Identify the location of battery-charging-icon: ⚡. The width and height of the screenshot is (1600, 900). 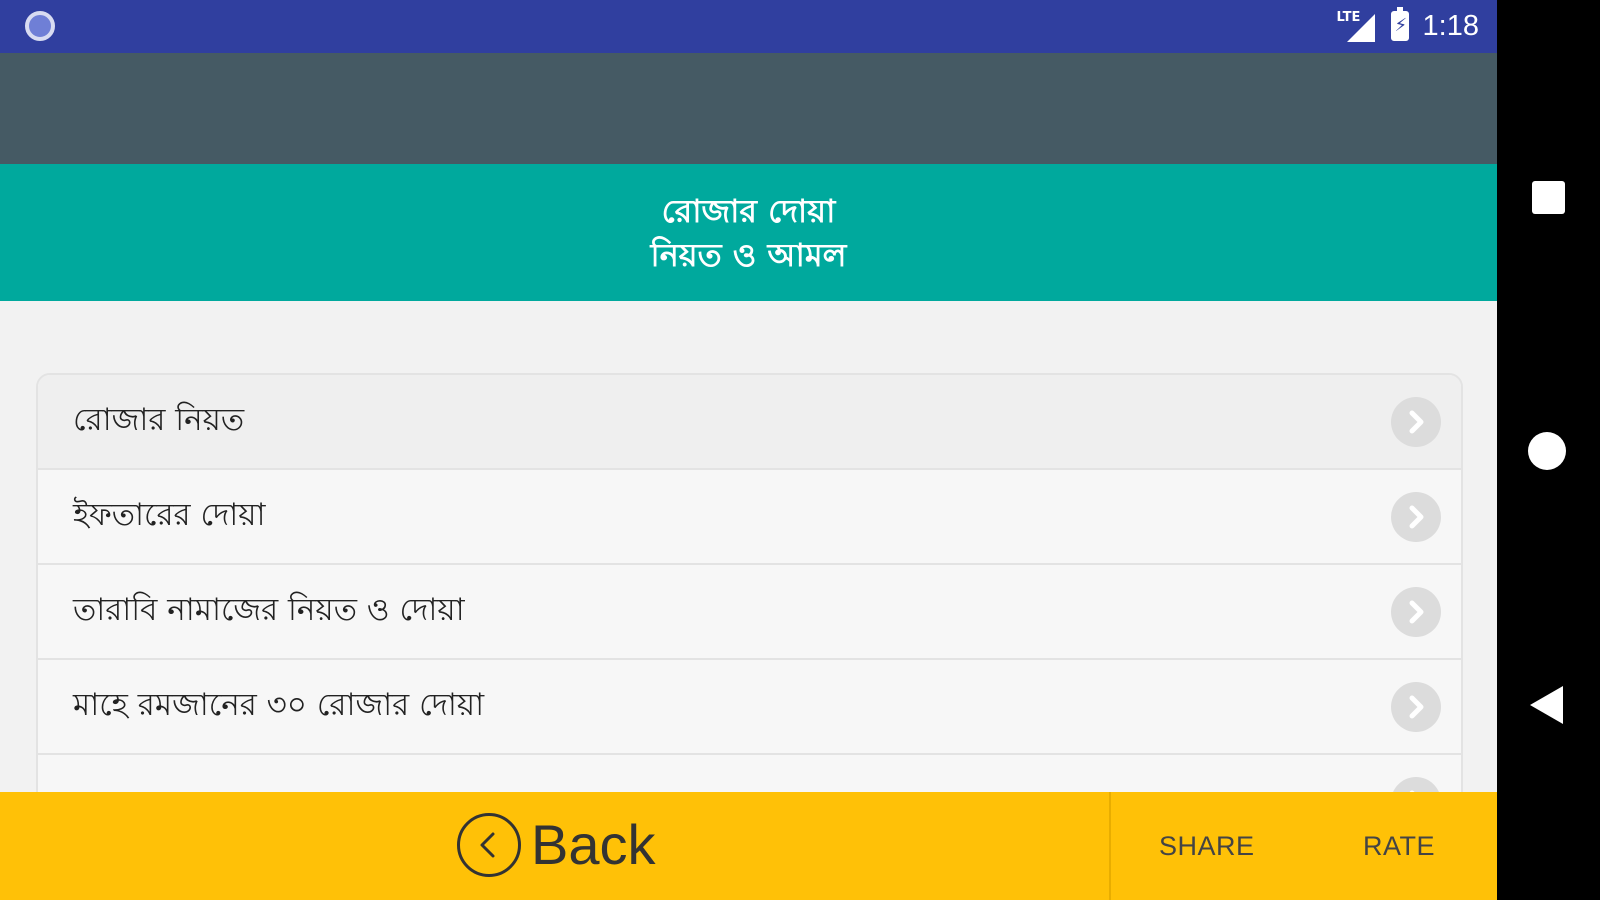
(1399, 24).